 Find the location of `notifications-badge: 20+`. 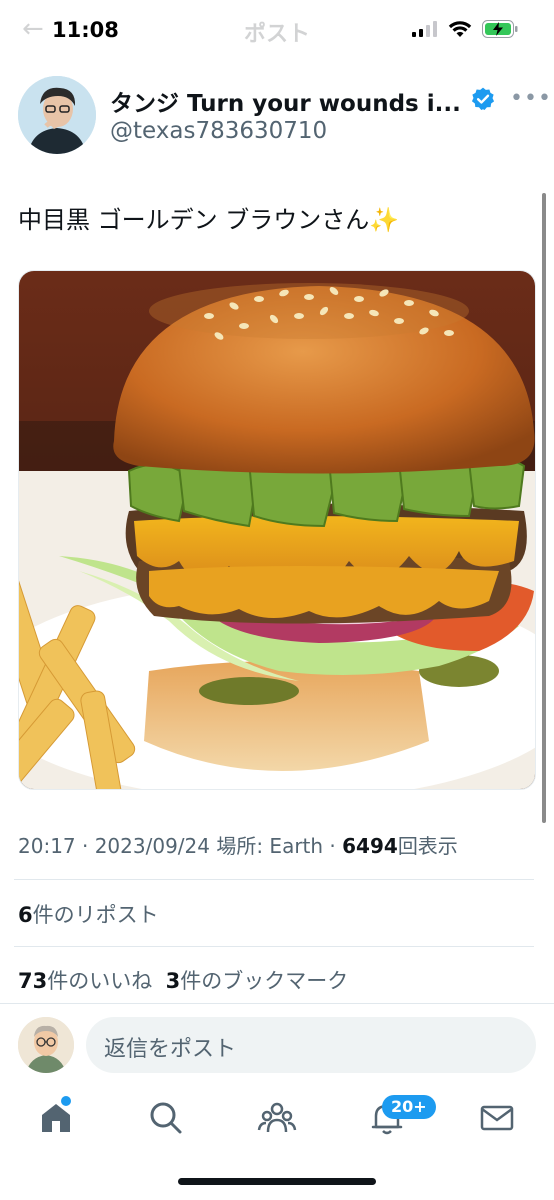

notifications-badge: 20+ is located at coordinates (409, 1107).